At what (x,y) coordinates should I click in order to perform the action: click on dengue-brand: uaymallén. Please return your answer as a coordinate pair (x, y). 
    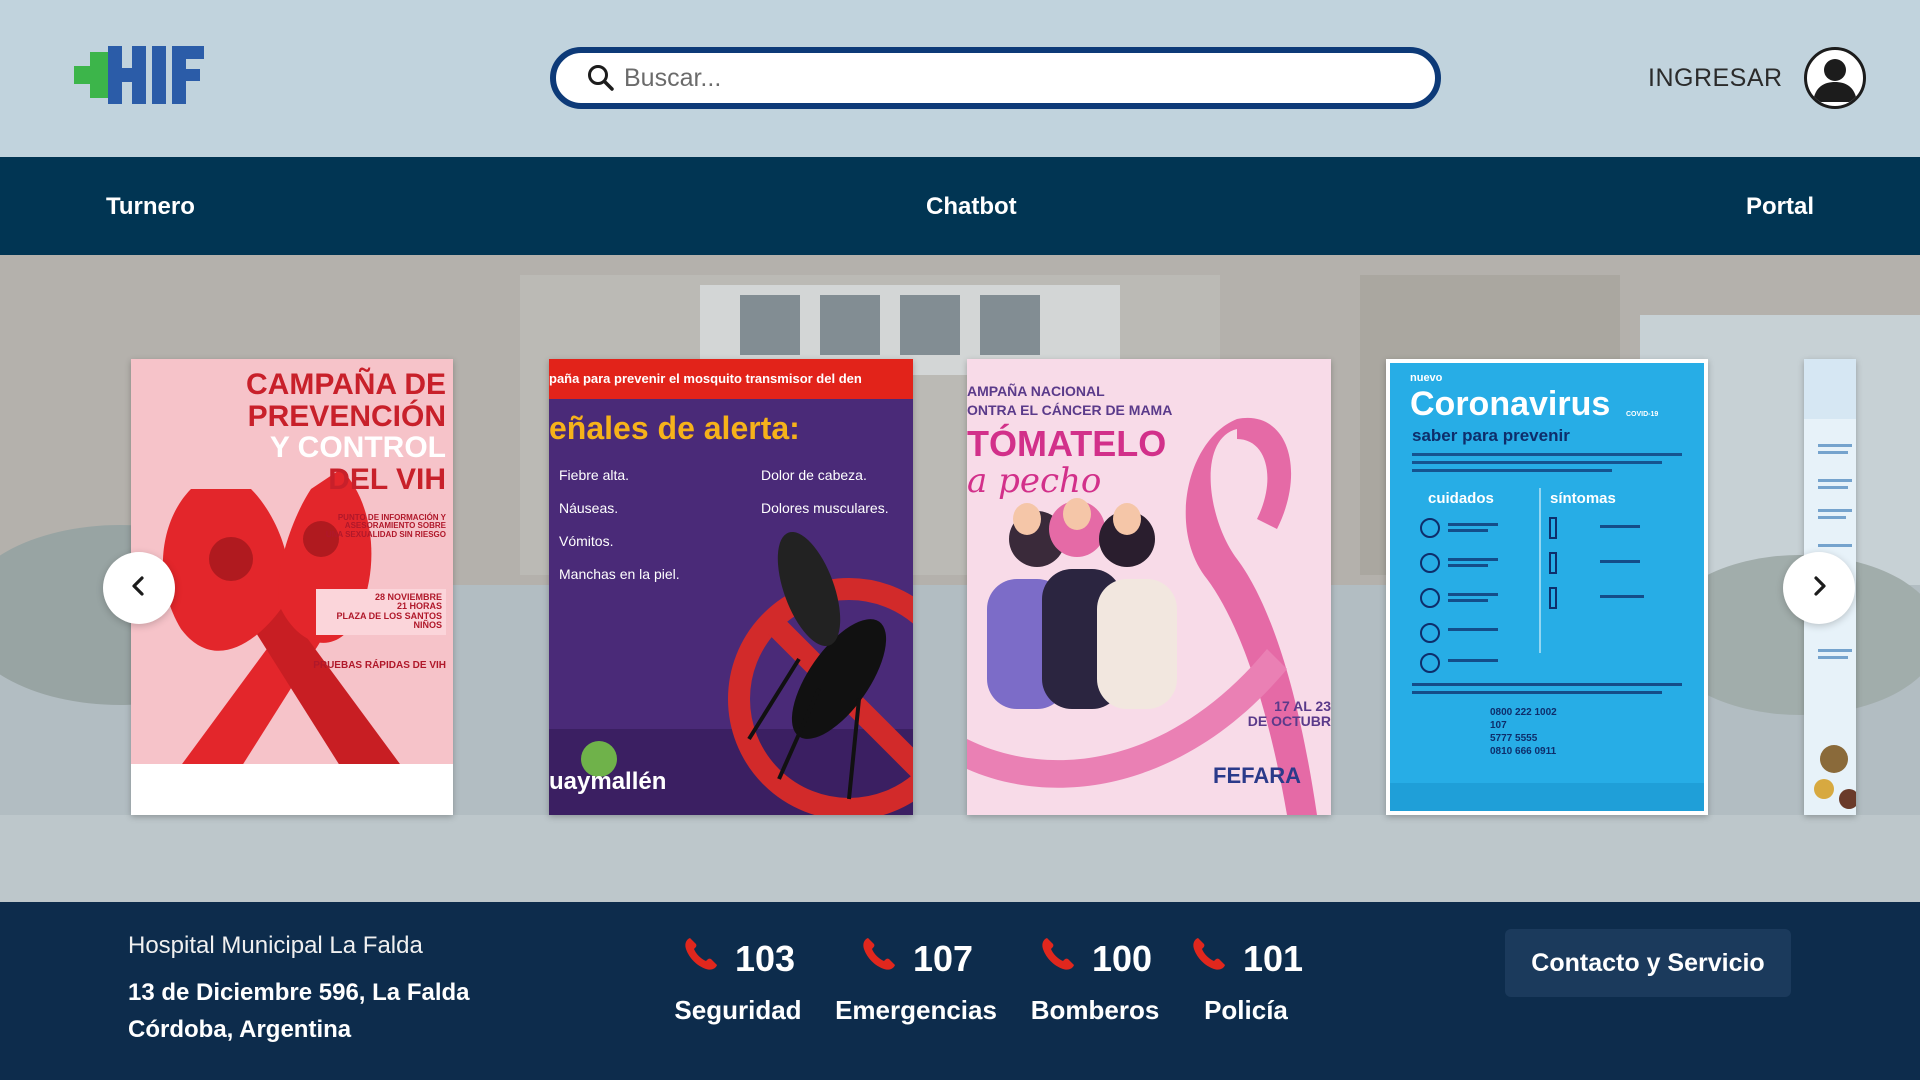
    Looking at the image, I should click on (608, 781).